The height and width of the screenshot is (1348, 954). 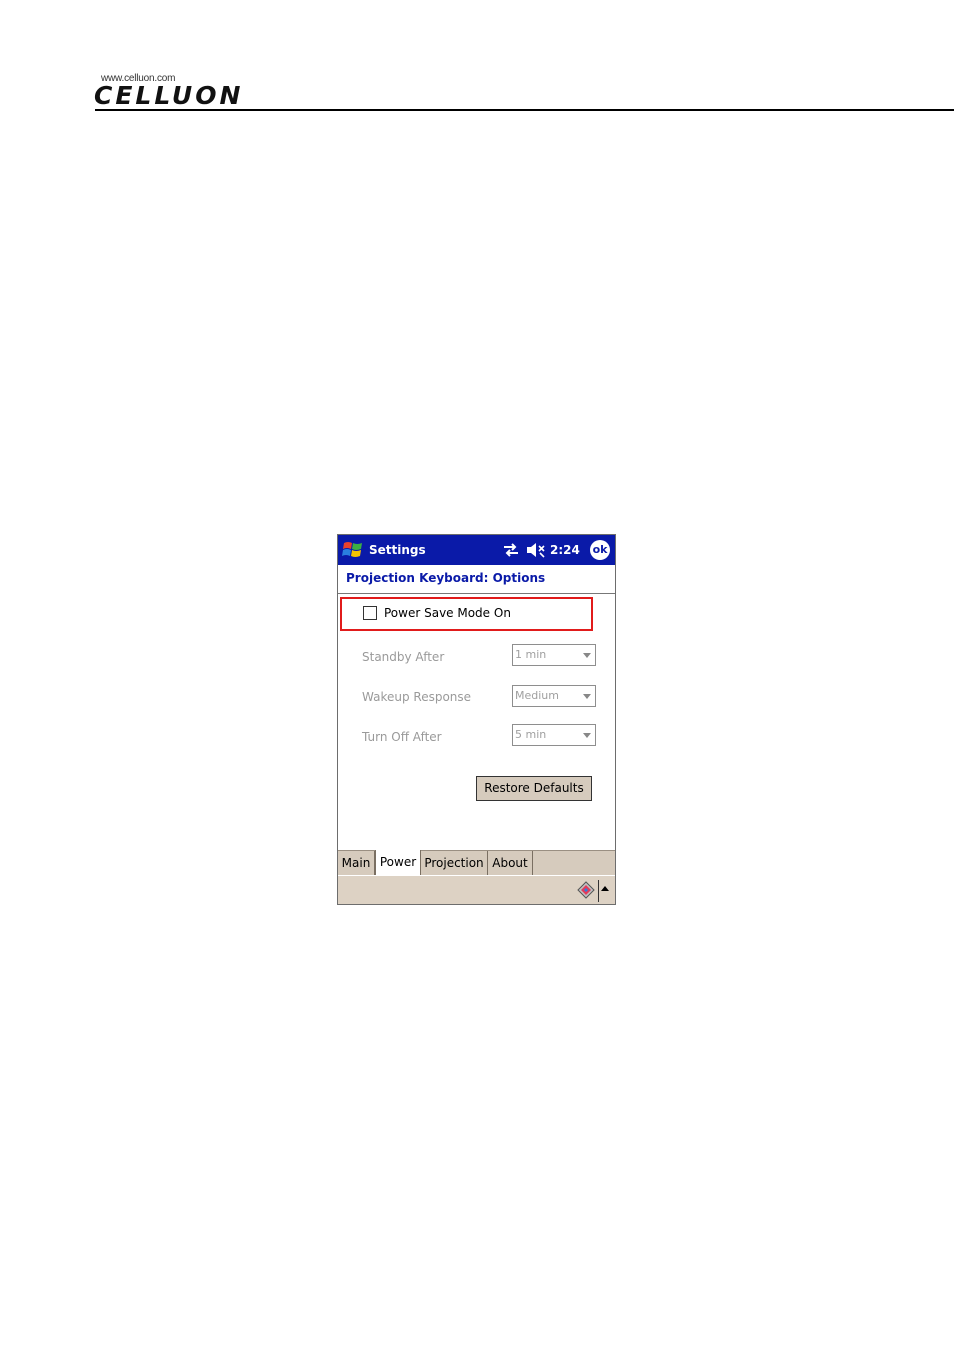 I want to click on sip-divider, so click(x=598, y=891).